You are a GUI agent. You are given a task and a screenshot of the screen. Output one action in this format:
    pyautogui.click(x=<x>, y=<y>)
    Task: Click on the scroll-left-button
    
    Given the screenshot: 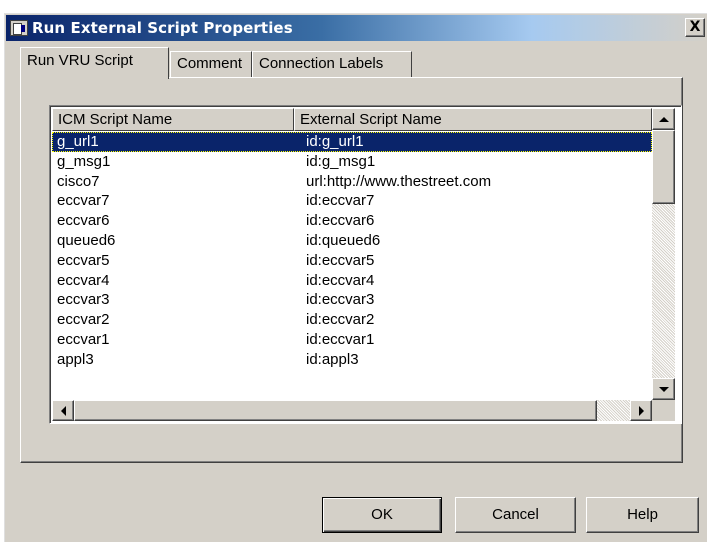 What is the action you would take?
    pyautogui.click(x=63, y=410)
    